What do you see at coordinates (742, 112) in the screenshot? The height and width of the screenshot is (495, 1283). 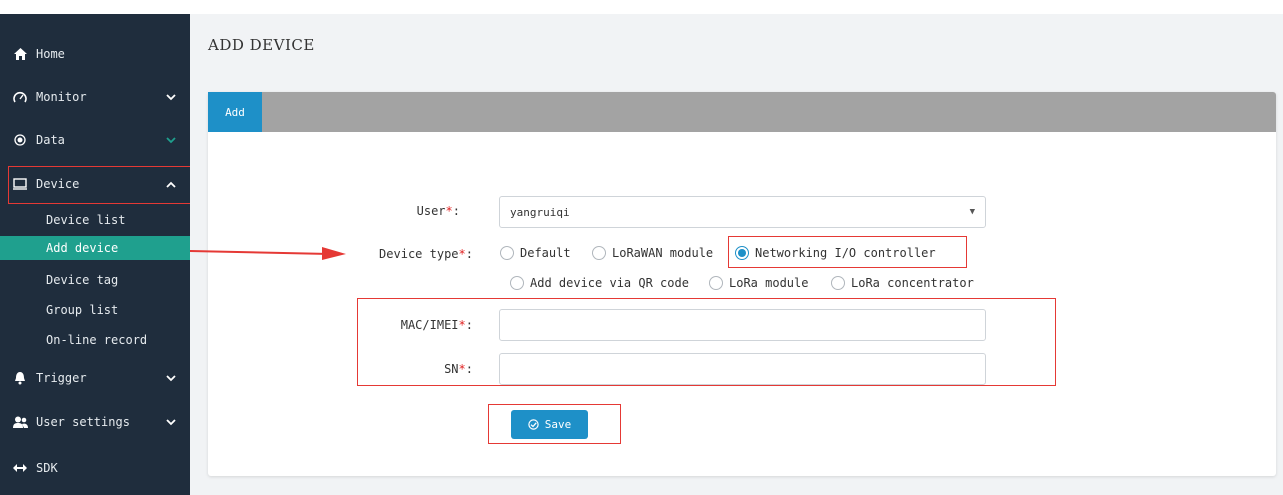 I see `tab-bar` at bounding box center [742, 112].